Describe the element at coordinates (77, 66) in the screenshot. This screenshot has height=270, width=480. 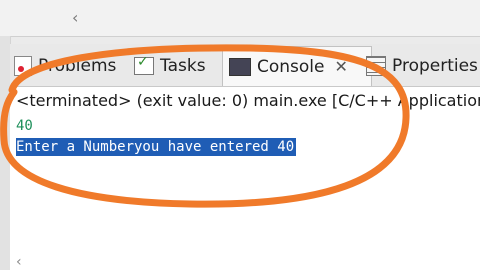
I see `tab-problems-label: Problems` at that location.